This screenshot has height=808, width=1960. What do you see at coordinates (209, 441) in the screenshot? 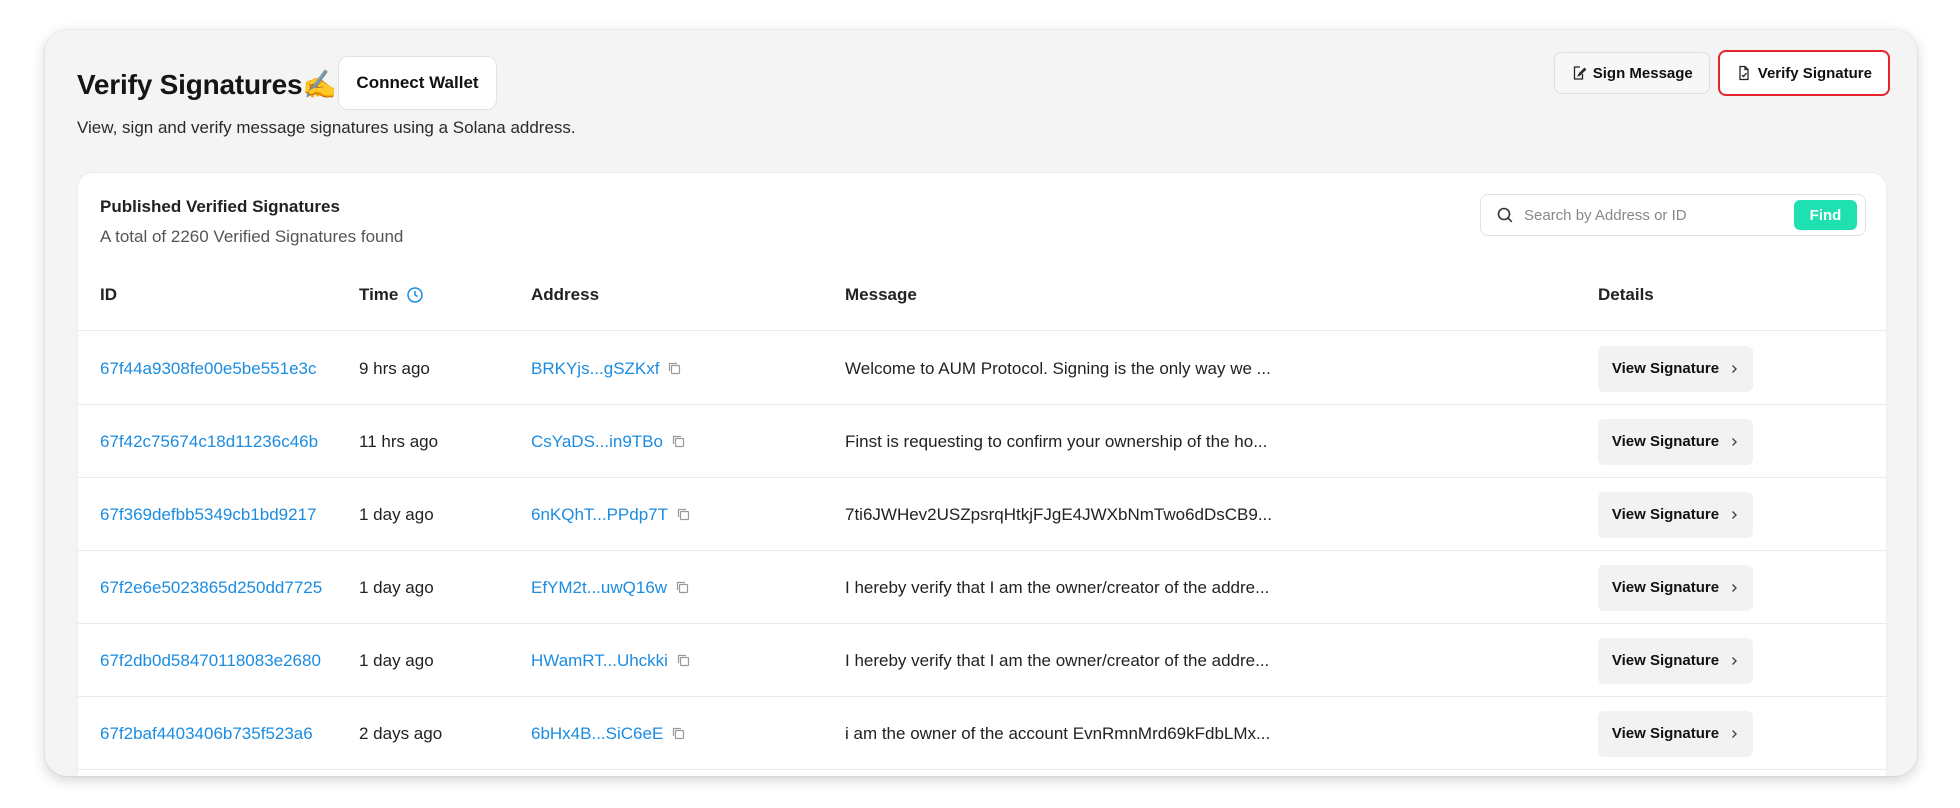
I see `signature-id-link: 67f42c75674c18d11236c46b` at bounding box center [209, 441].